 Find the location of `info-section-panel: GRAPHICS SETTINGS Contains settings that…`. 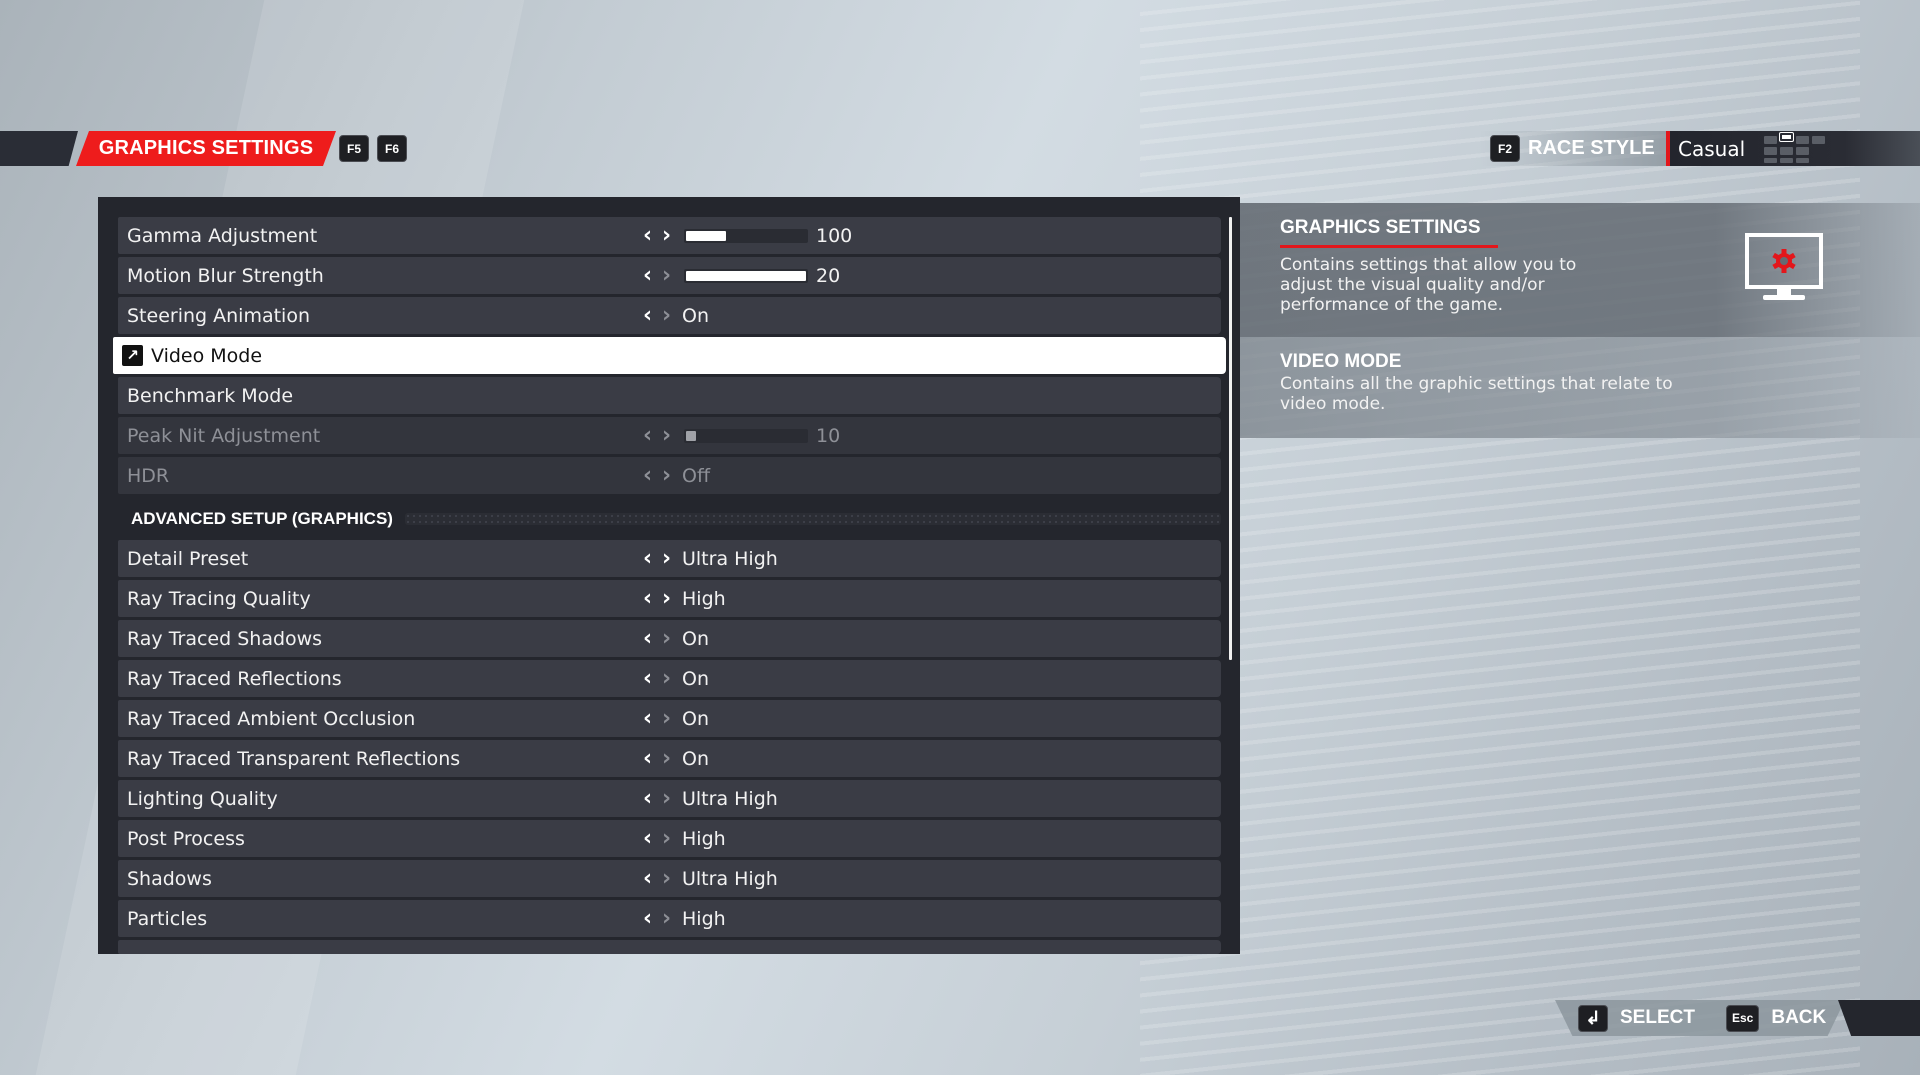

info-section-panel: GRAPHICS SETTINGS Contains settings that… is located at coordinates (1580, 270).